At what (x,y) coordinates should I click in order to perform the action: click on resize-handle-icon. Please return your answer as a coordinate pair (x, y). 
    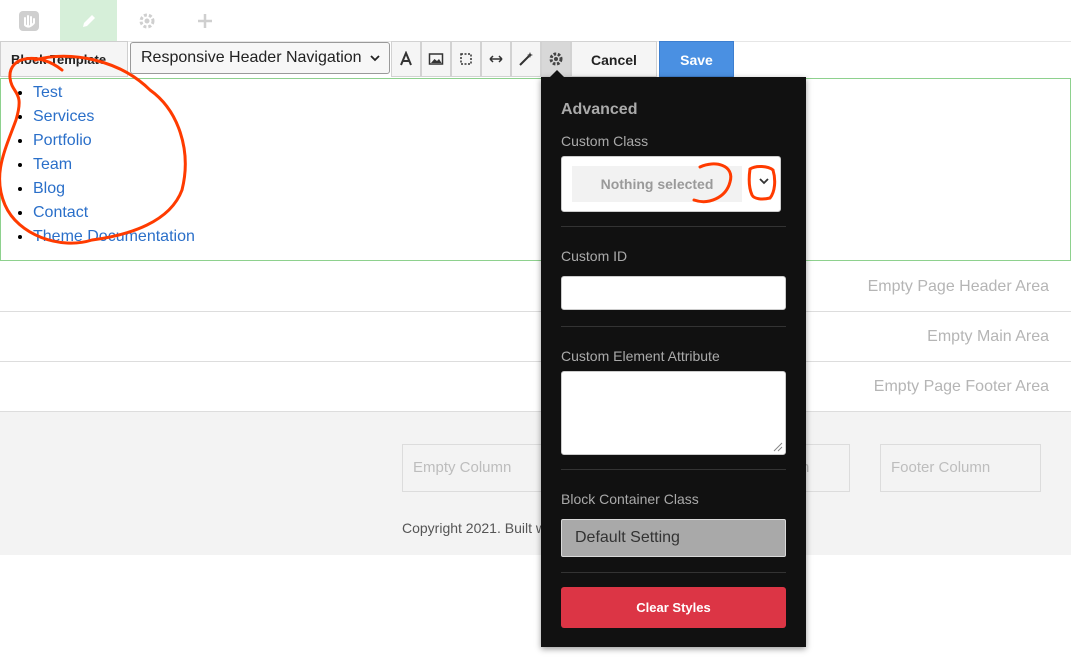
    Looking at the image, I should click on (777, 446).